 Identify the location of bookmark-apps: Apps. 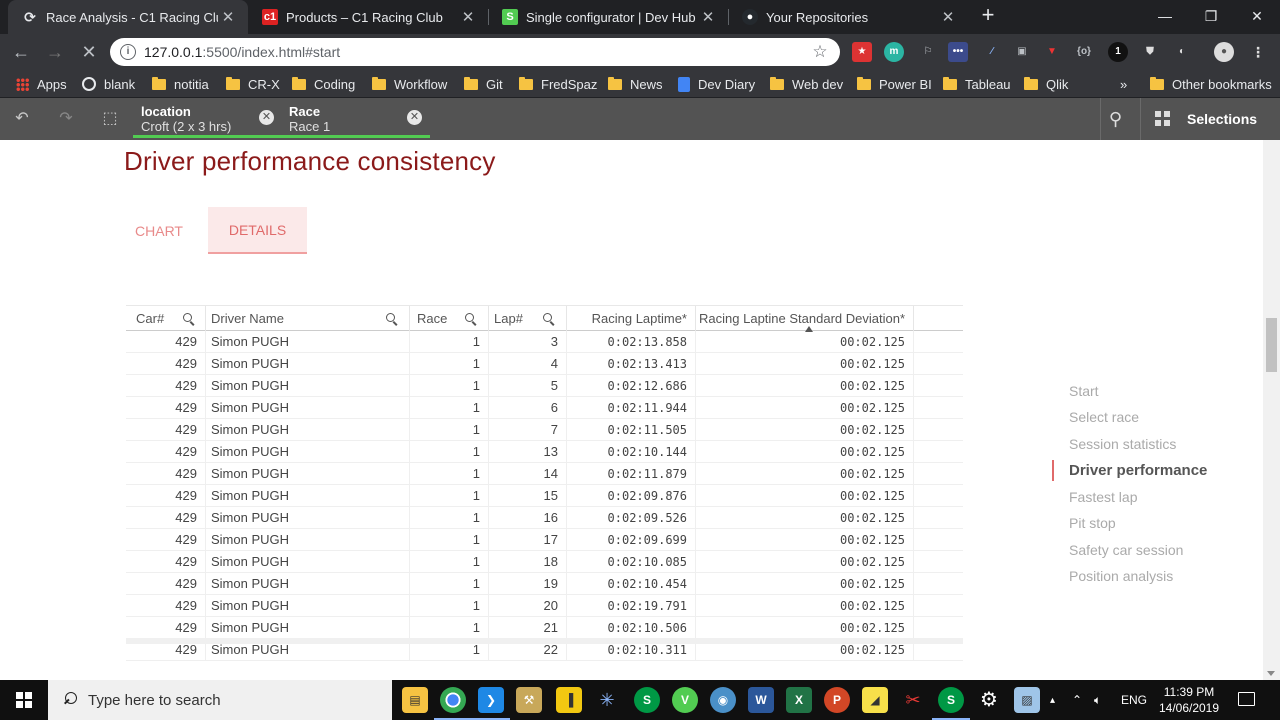
(41, 84).